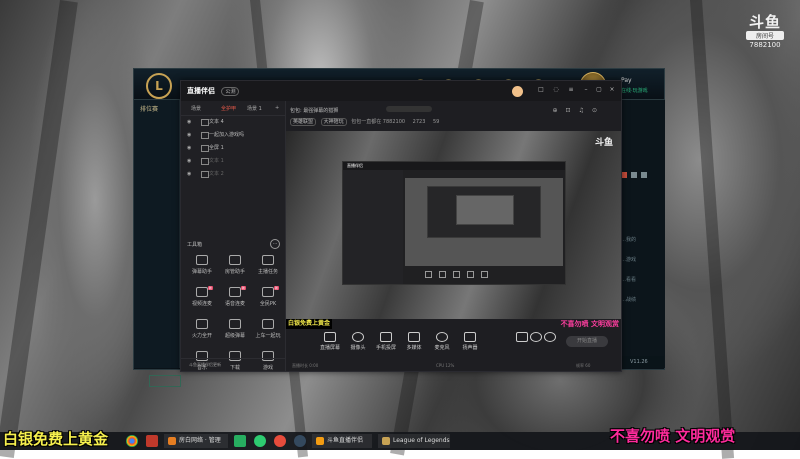  Describe the element at coordinates (233, 161) in the screenshot. I see `source-item: ◉ 文本 1` at that location.